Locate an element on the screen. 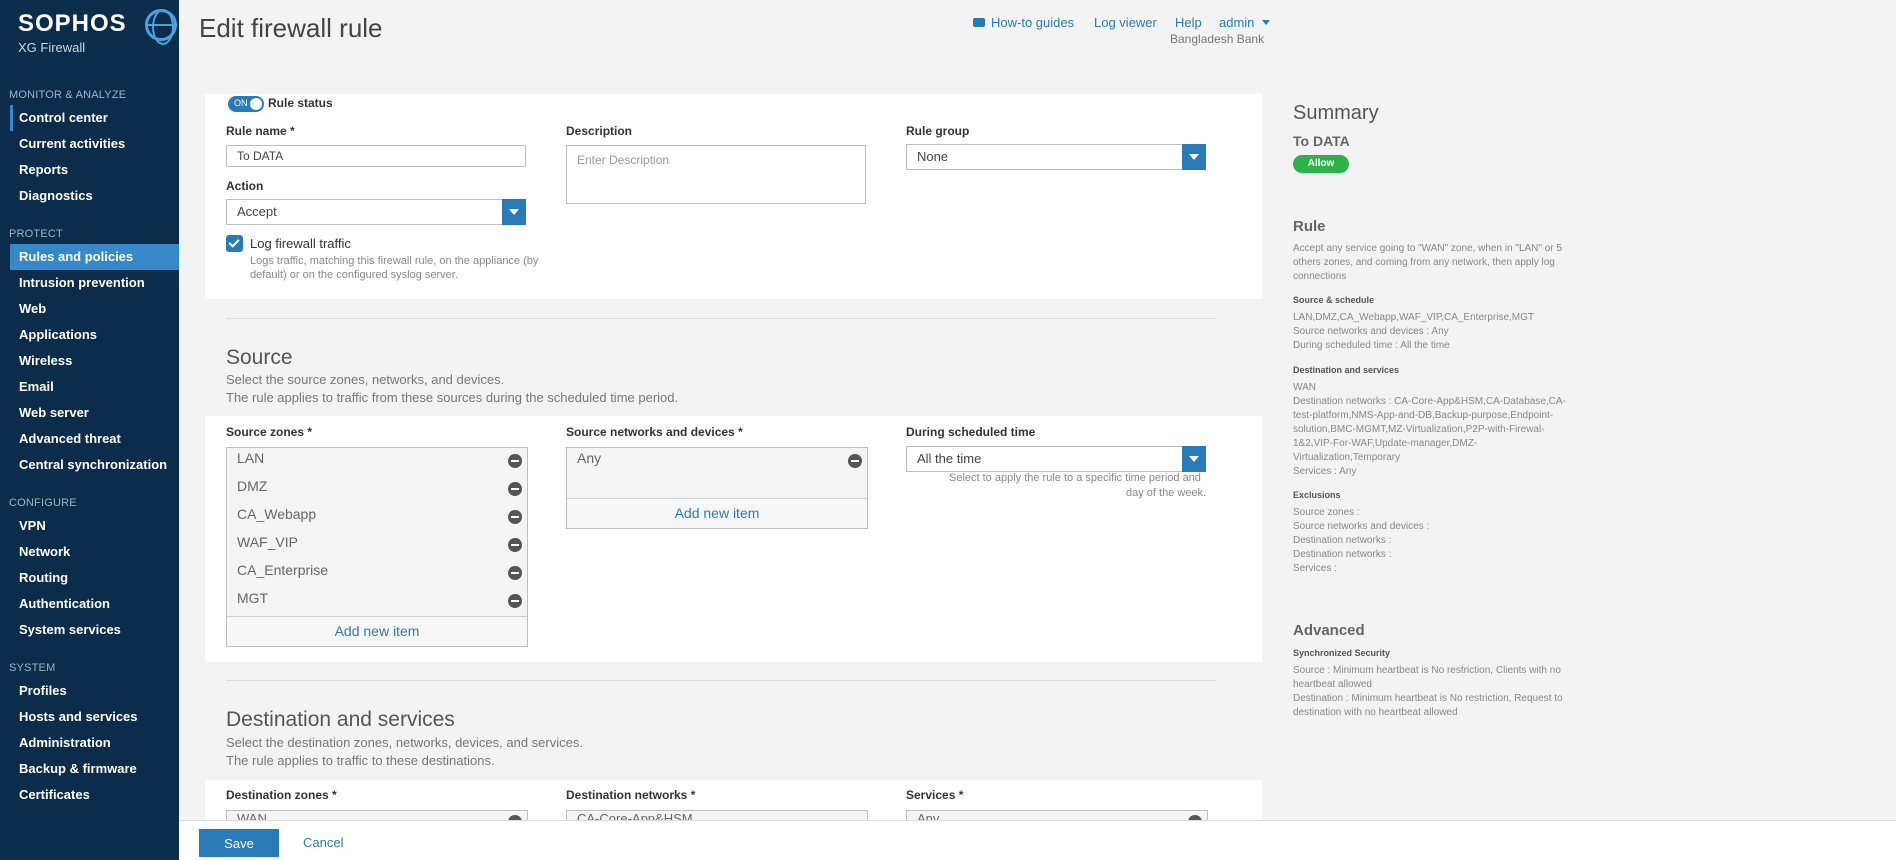 Image resolution: width=1896 pixels, height=860 pixels. dropdown-arrow-icon is located at coordinates (1194, 459).